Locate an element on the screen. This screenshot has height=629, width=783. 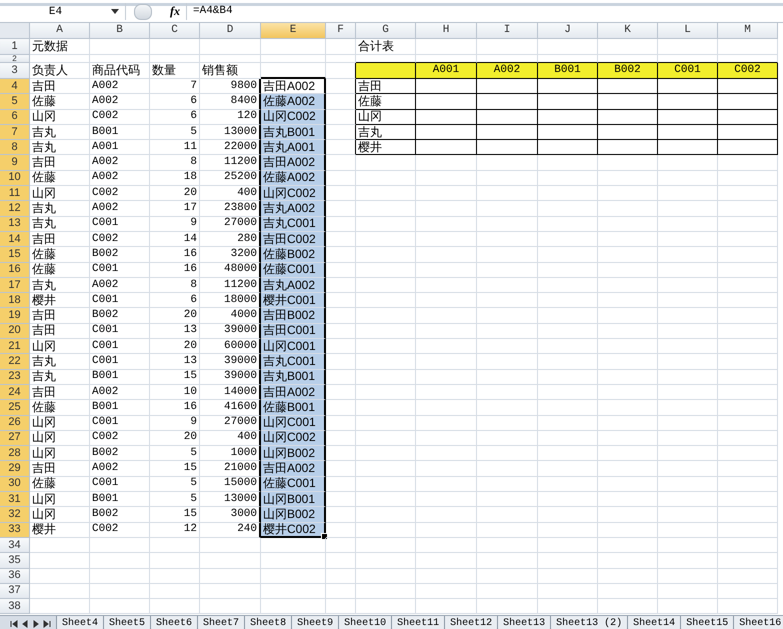
row-header: 18 is located at coordinates (15, 300).